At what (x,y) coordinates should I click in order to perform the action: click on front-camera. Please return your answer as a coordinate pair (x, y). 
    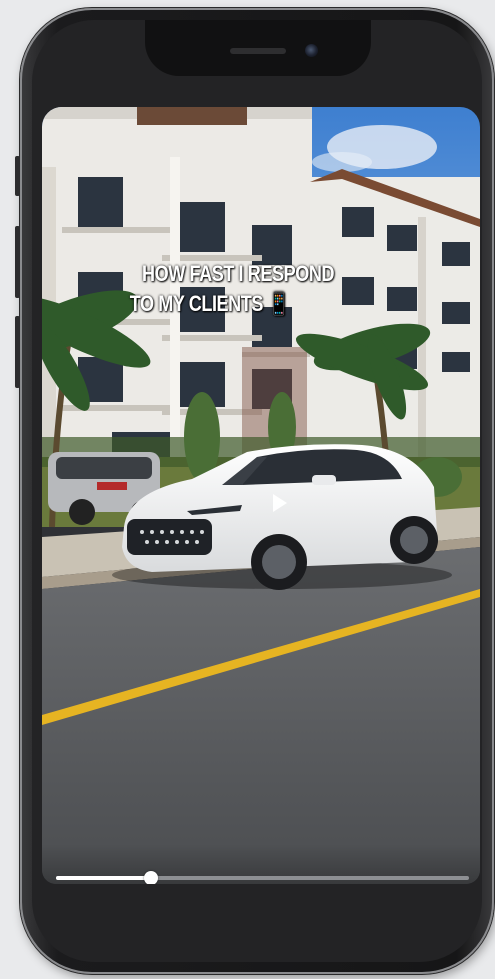
    Looking at the image, I should click on (311, 50).